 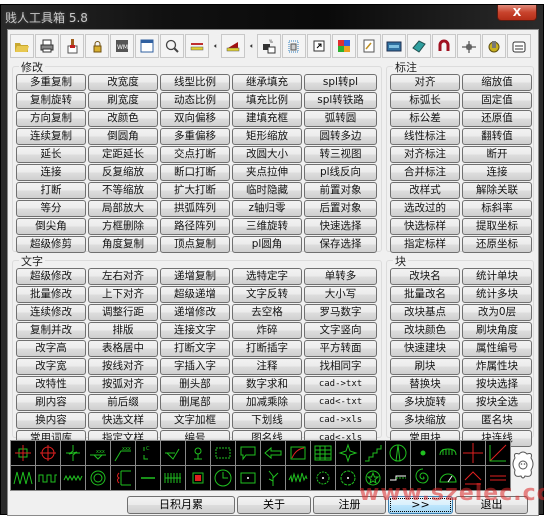 I want to click on text-button: 复制并改, so click(x=51, y=330).